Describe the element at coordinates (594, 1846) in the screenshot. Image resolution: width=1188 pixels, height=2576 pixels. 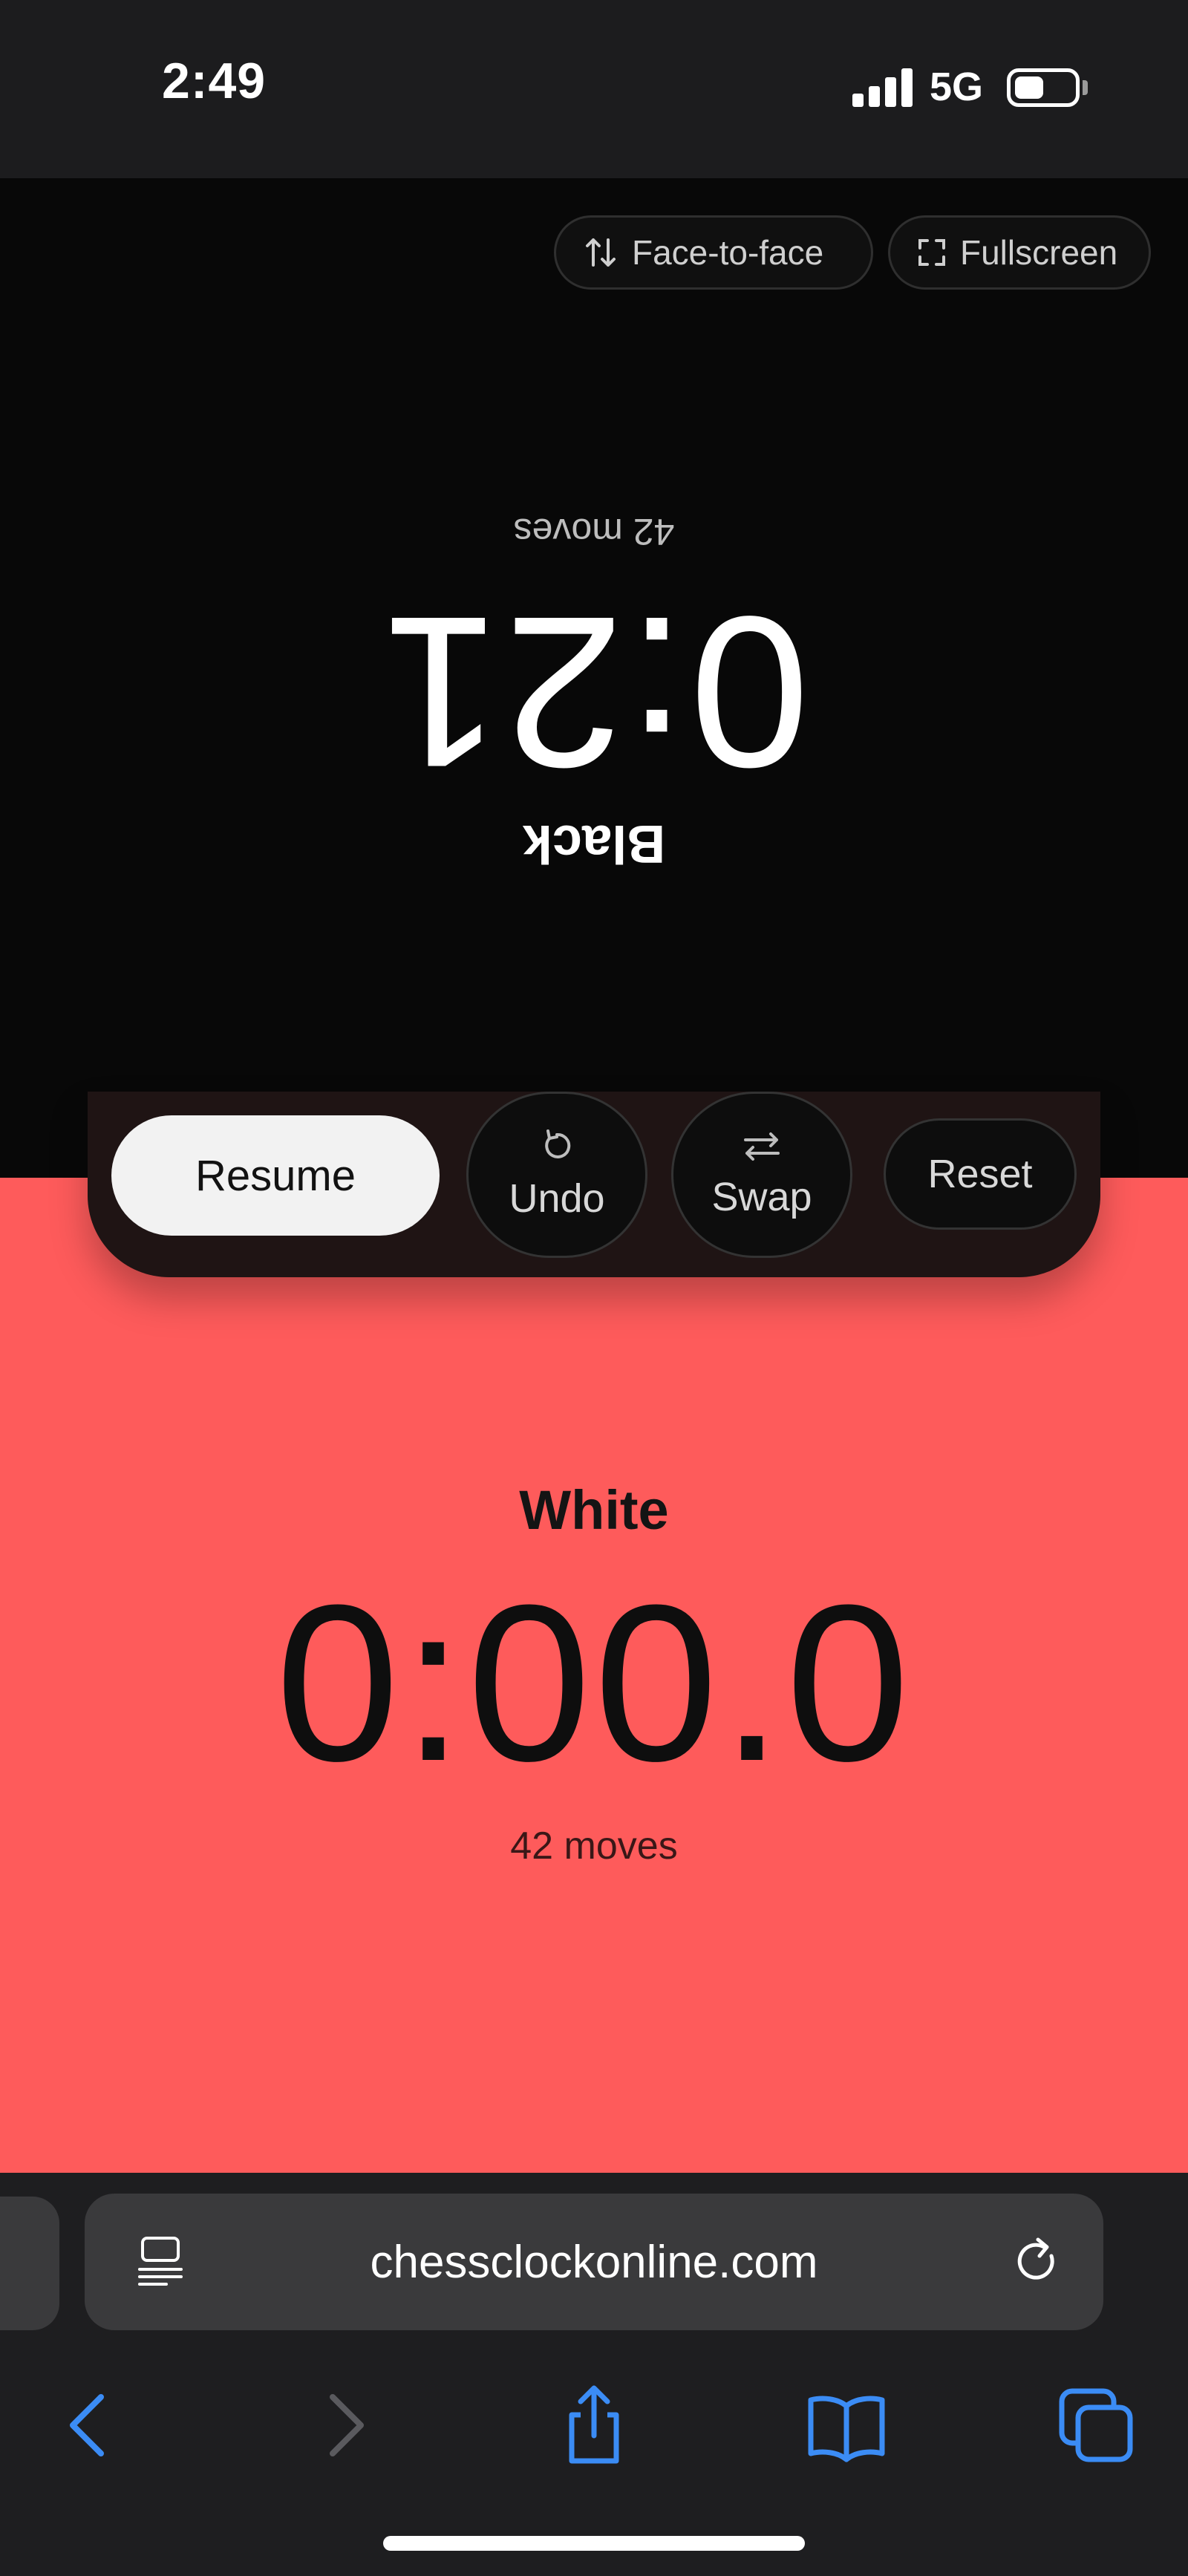
I see `white-player-moves: 42 moves` at that location.